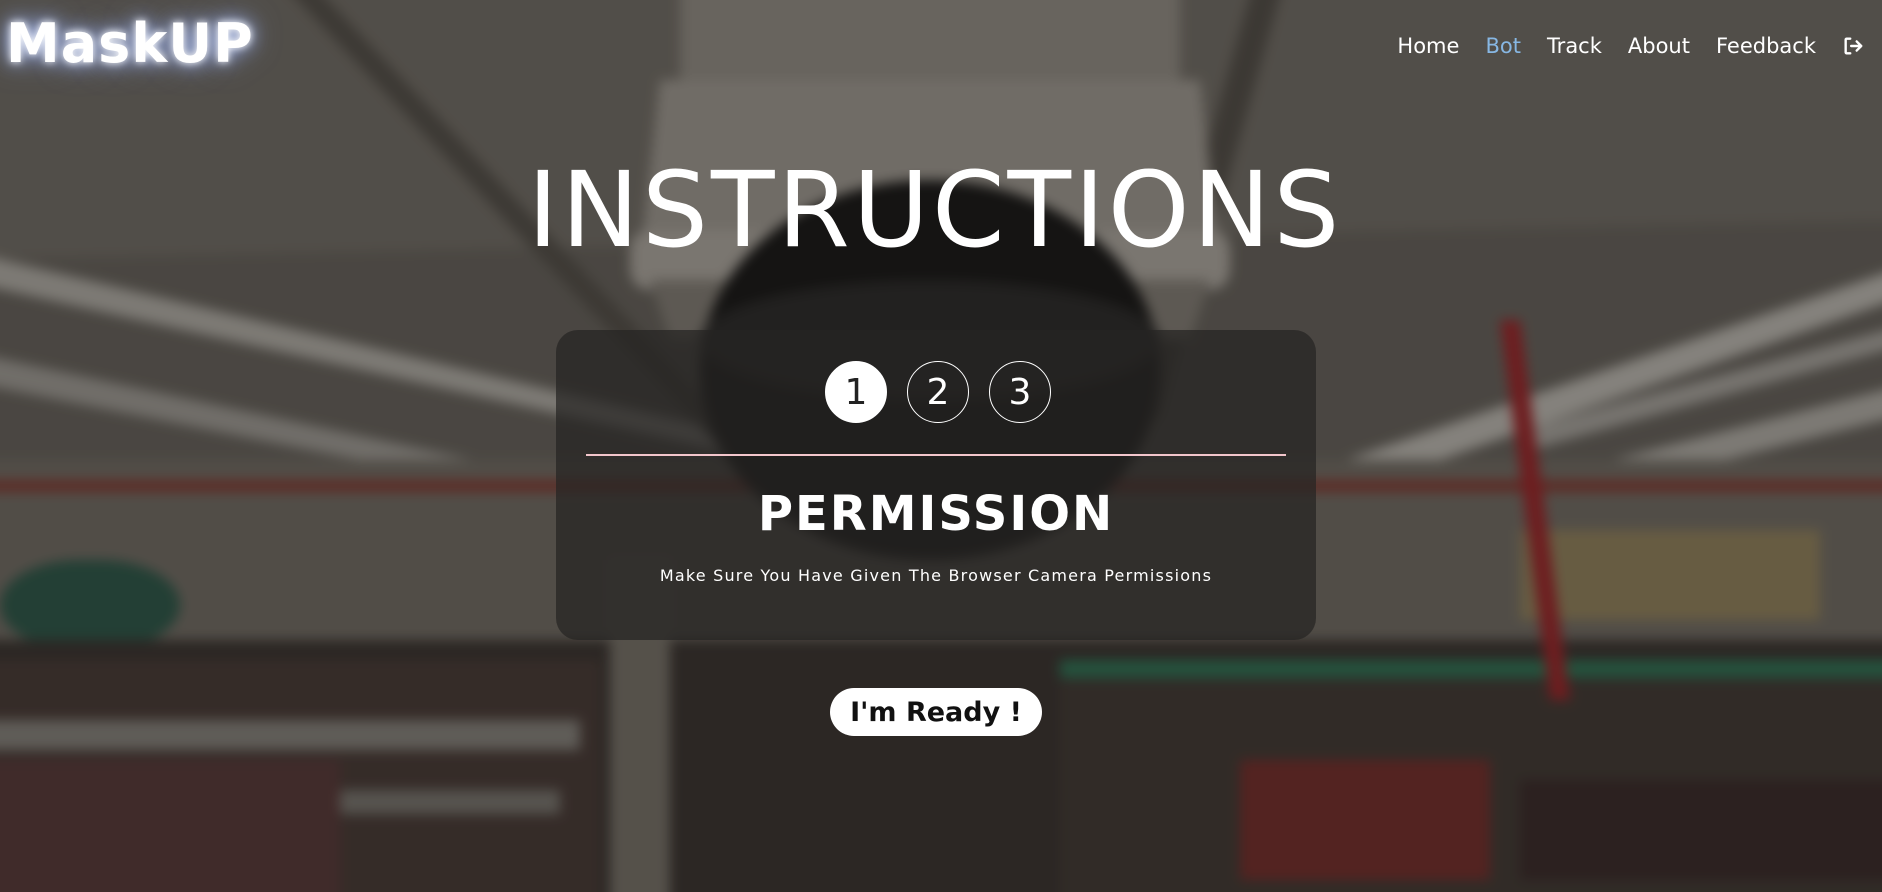  Describe the element at coordinates (1428, 46) in the screenshot. I see `nav-home: Home` at that location.